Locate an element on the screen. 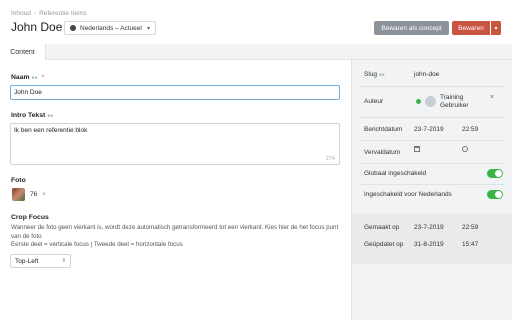 This screenshot has height=320, width=512. locale-value: Nederlands – Actueel is located at coordinates (111, 28).